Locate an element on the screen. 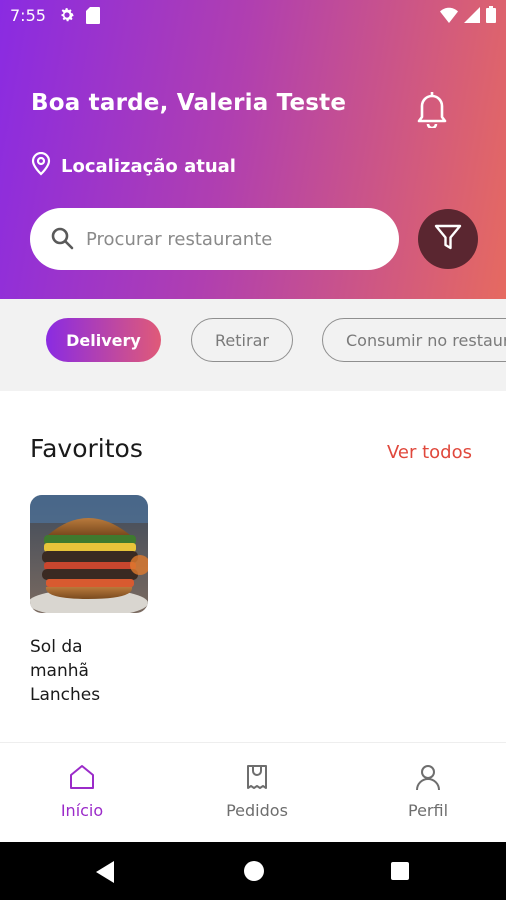 This screenshot has width=506, height=900. chip-retirar: Retirar is located at coordinates (242, 340).